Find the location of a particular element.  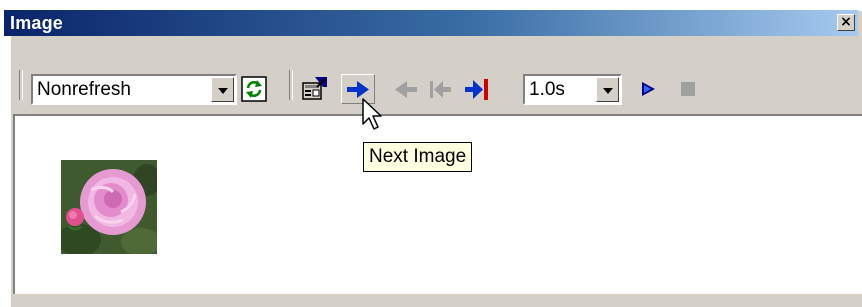

previous-arrow-icon is located at coordinates (406, 89).